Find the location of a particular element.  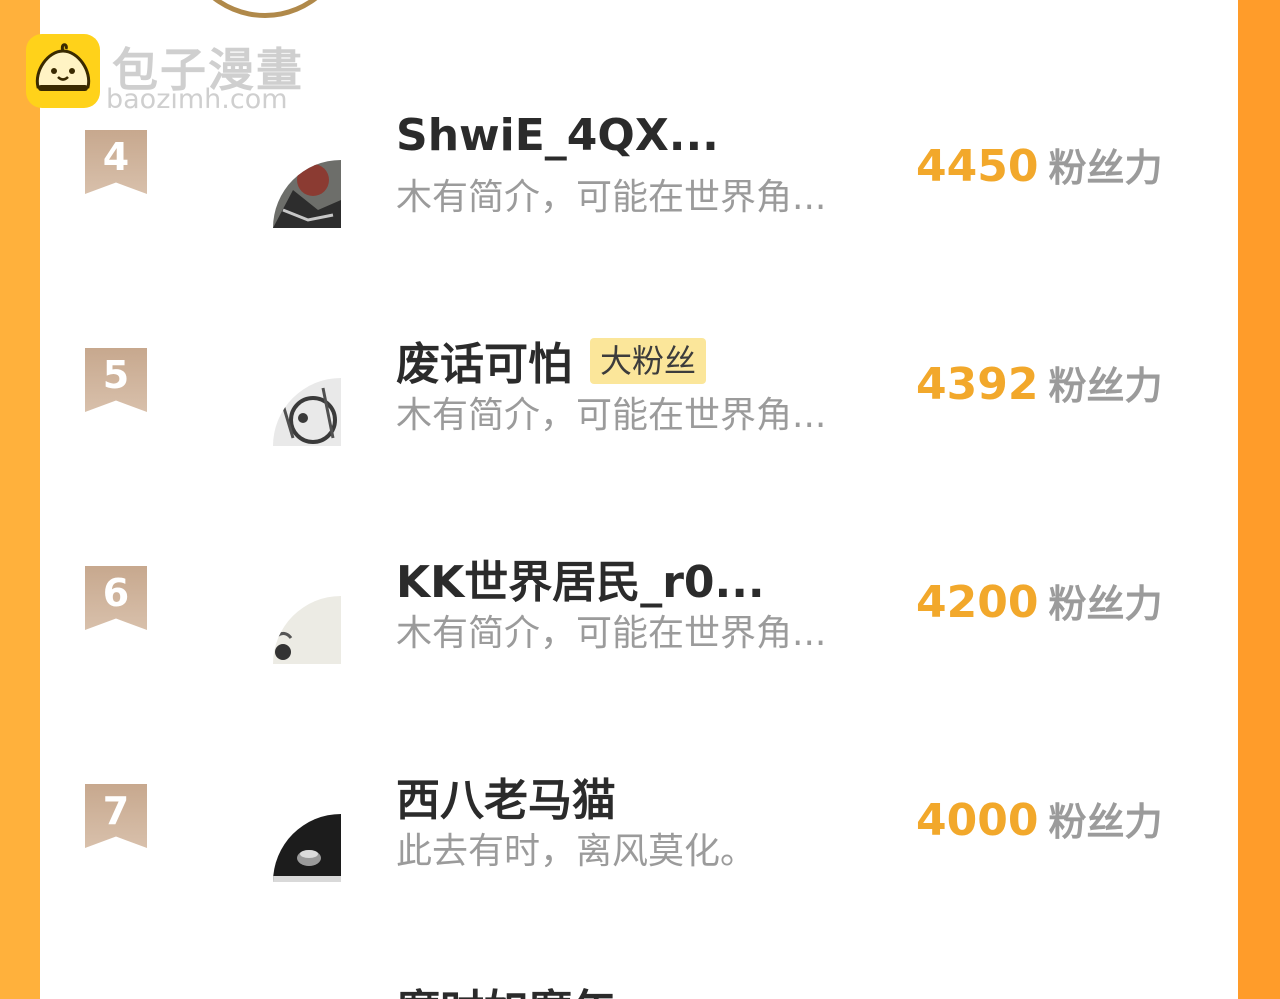

fan-score: 4450 粉丝力 is located at coordinates (1039, 164).